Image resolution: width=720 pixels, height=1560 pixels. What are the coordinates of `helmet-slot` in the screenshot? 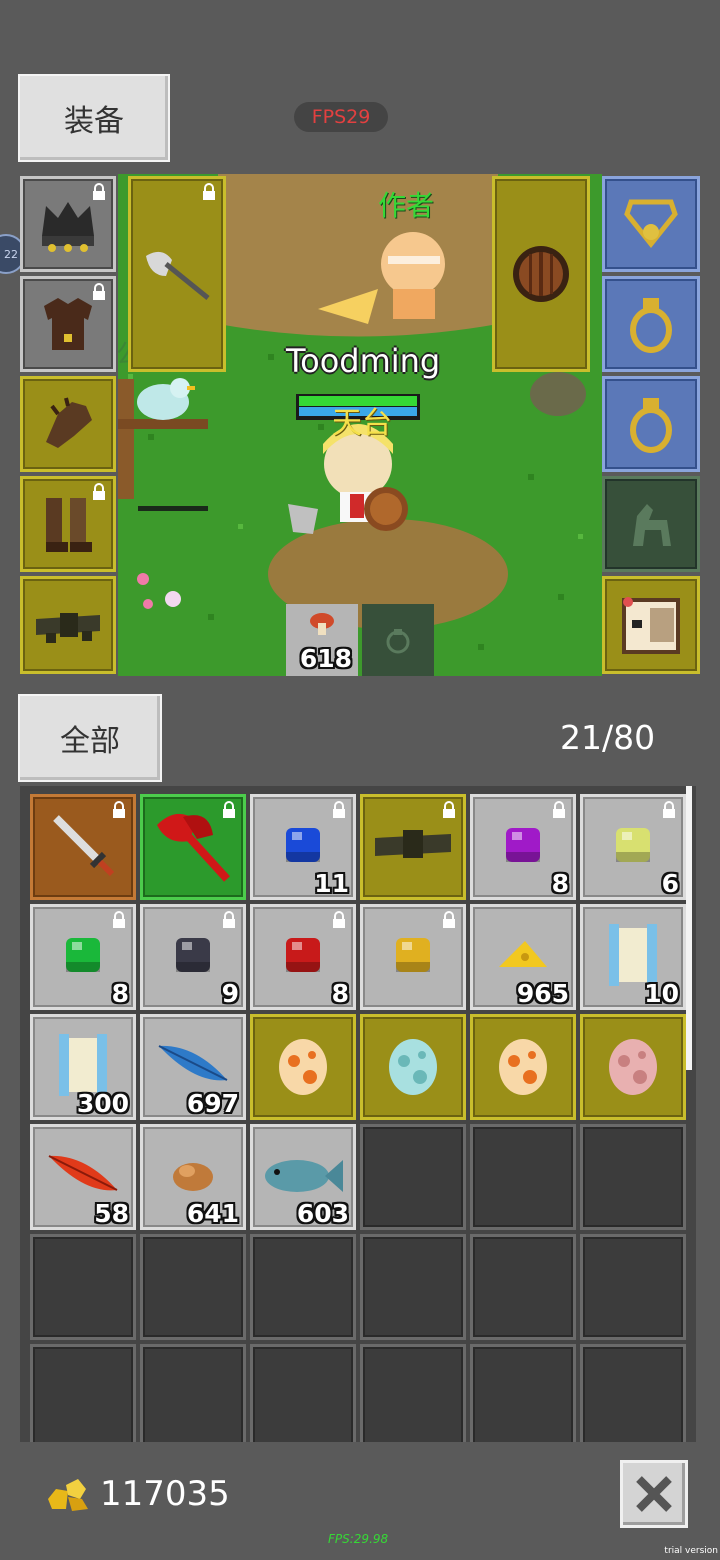 It's located at (68, 224).